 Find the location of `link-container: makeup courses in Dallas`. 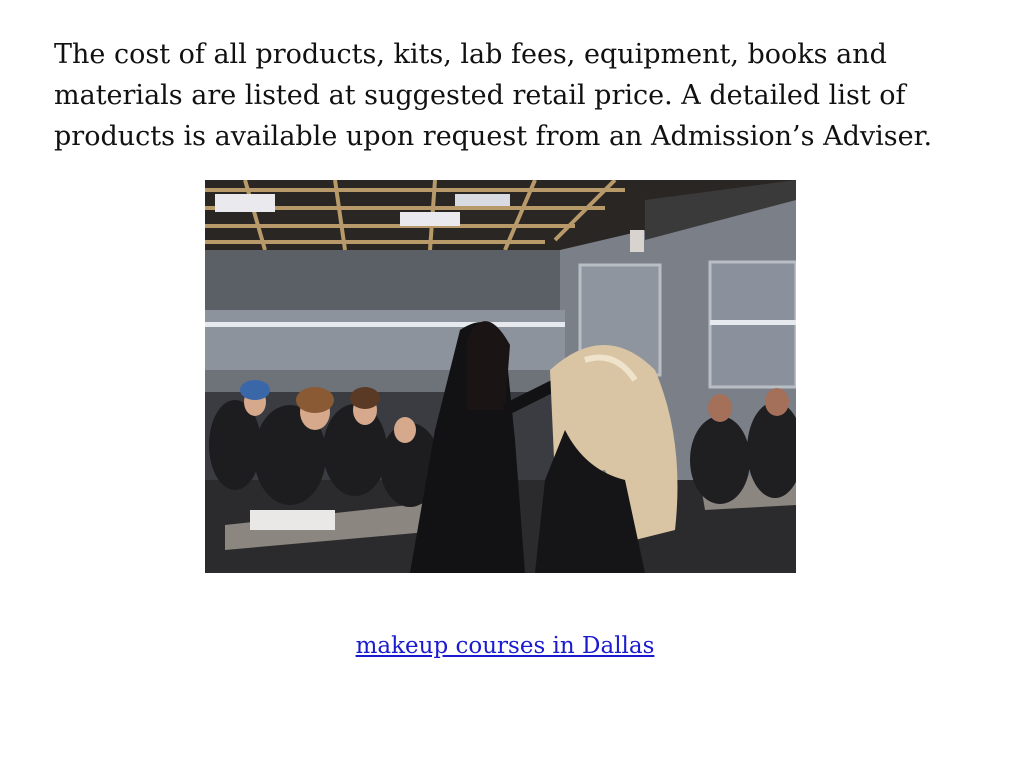

link-container: makeup courses in Dallas is located at coordinates (505, 646).